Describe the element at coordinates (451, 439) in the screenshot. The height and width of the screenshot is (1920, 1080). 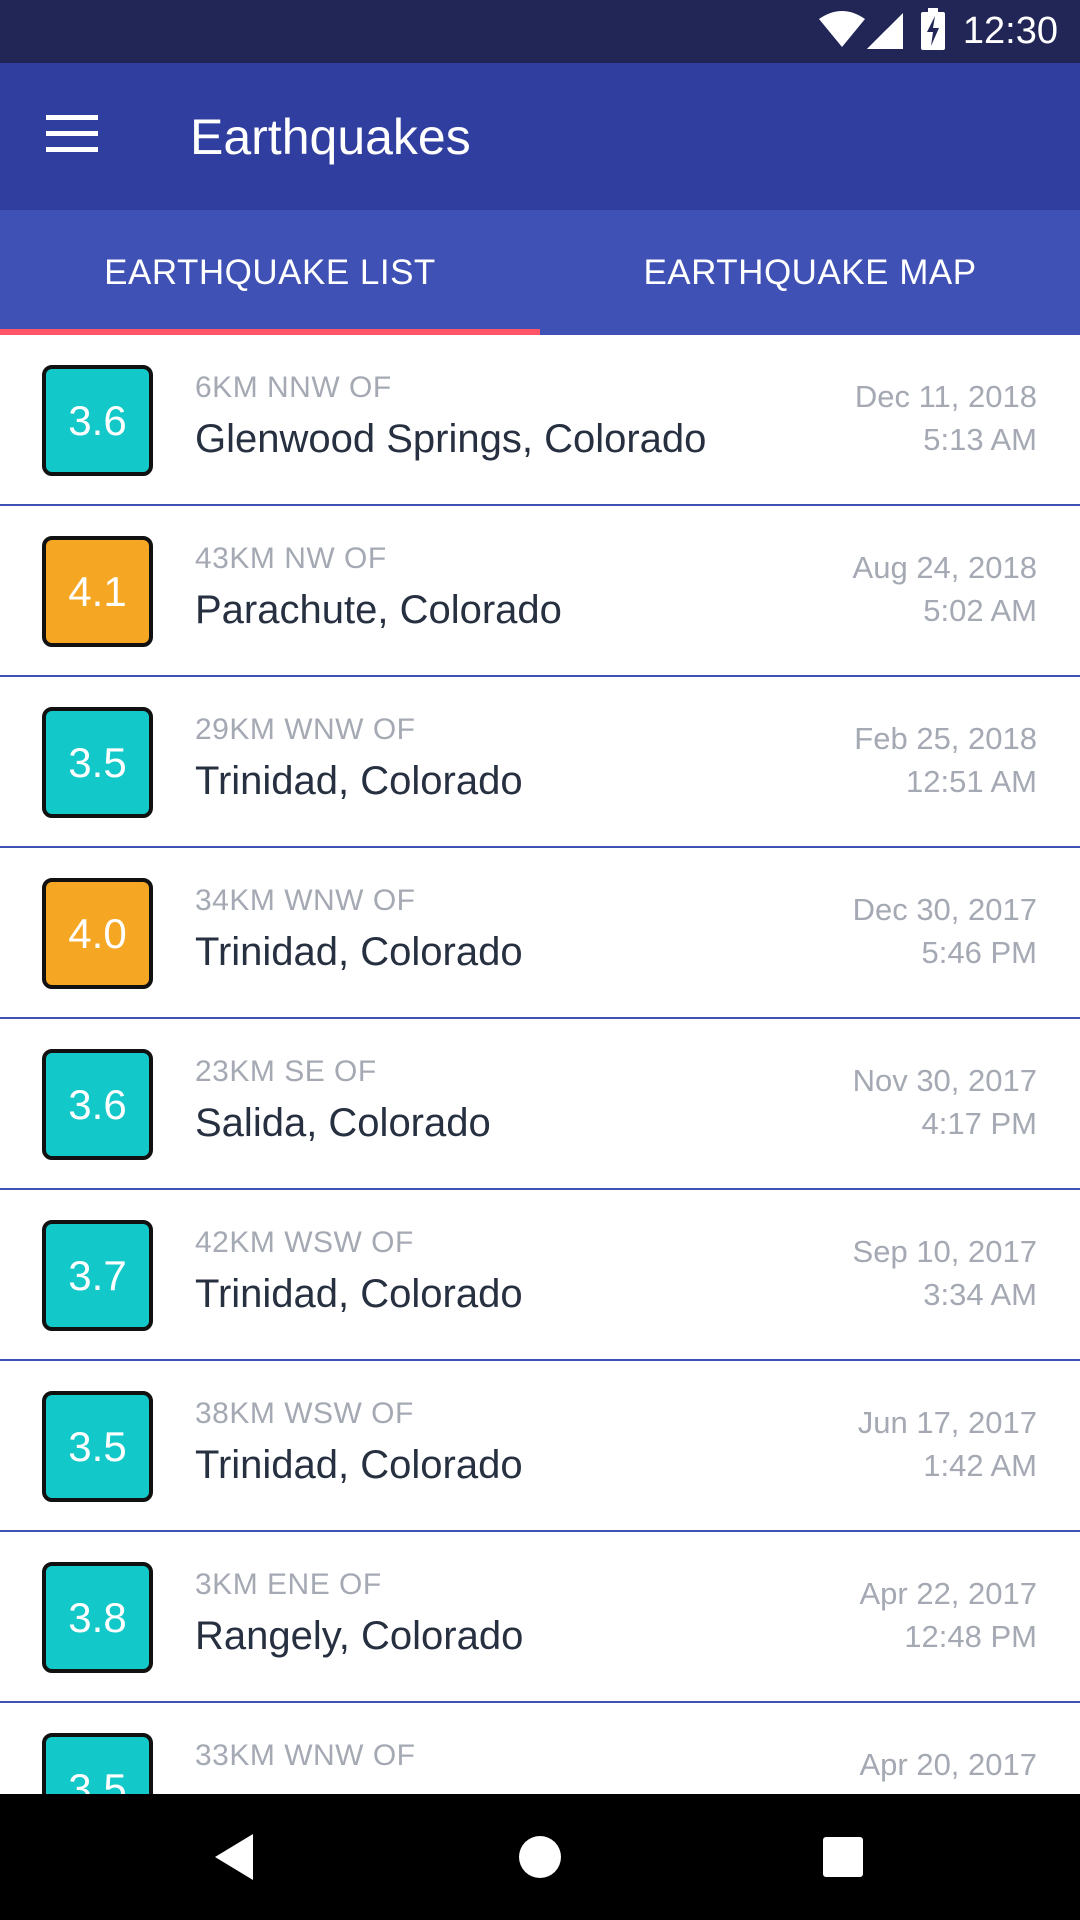
I see `location-name: Glenwood Springs, Colorado` at that location.